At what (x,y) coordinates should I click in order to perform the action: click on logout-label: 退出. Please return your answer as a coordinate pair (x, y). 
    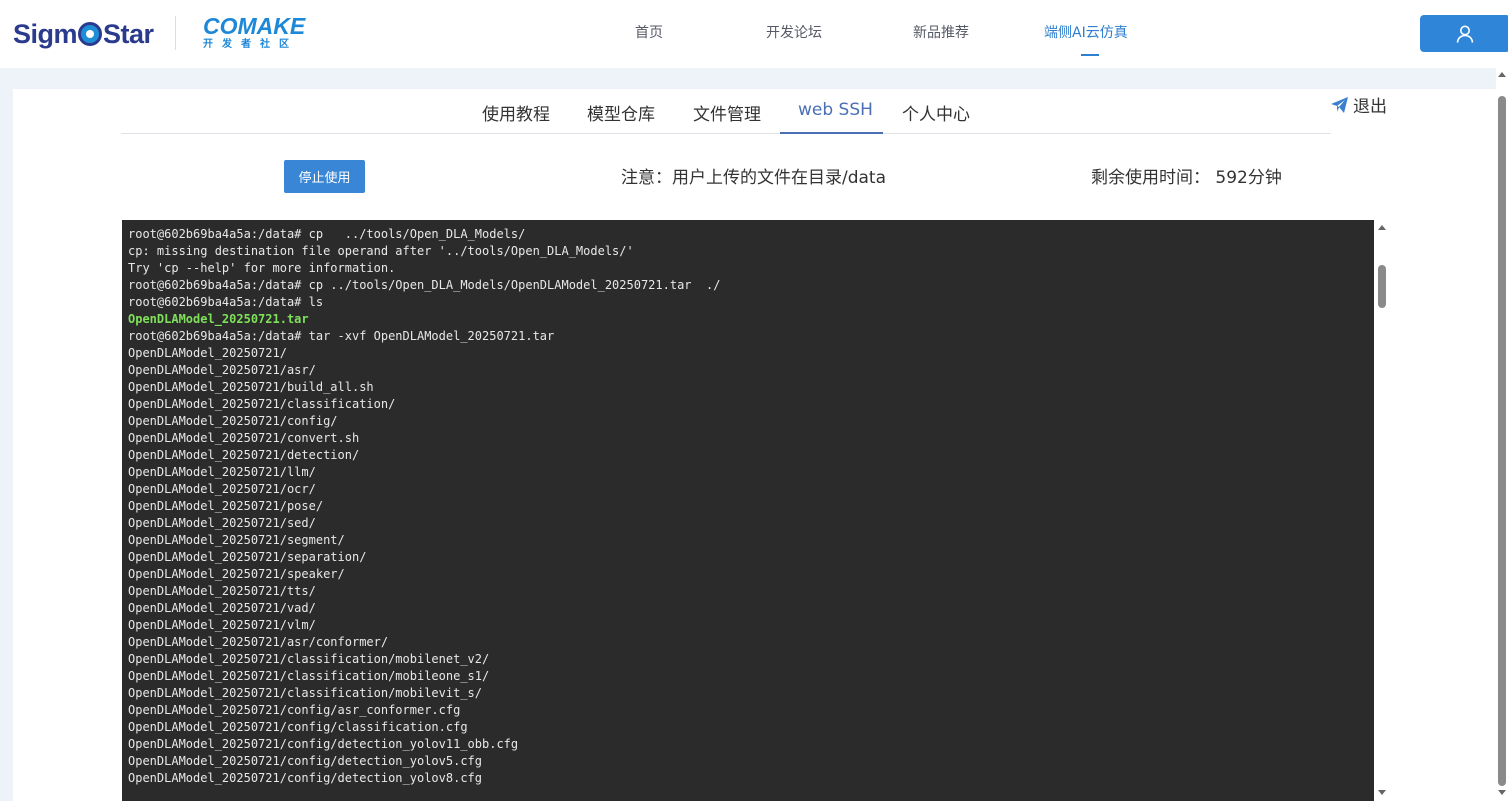
    Looking at the image, I should click on (1370, 107).